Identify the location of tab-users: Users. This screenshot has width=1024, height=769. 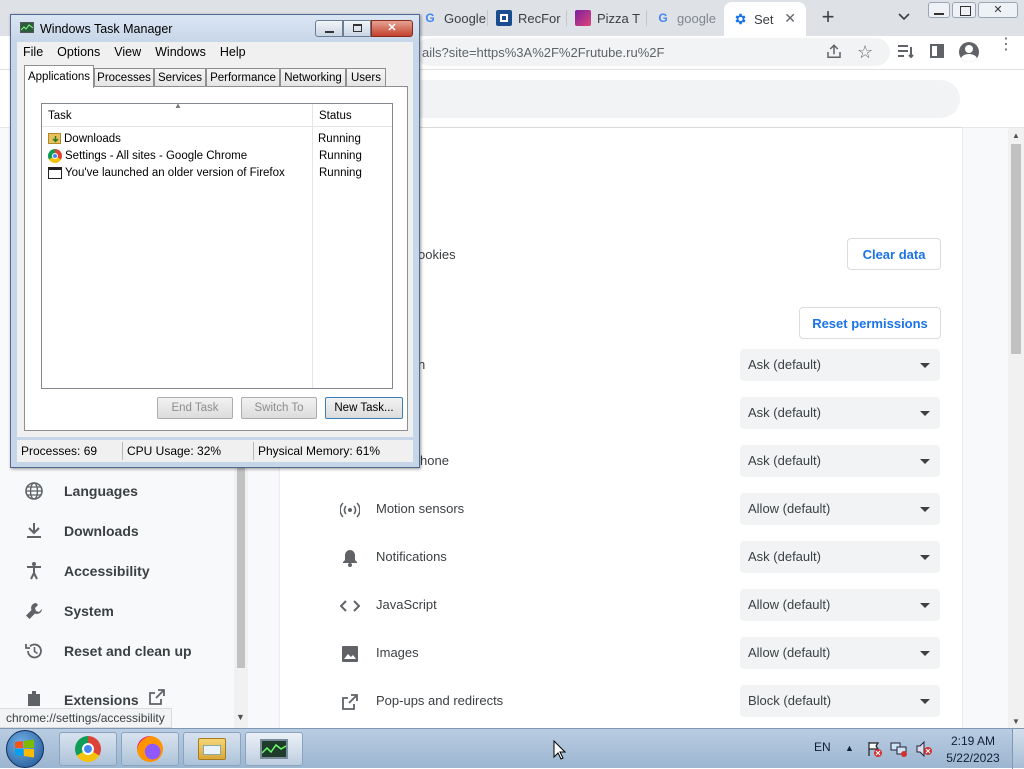
(366, 77).